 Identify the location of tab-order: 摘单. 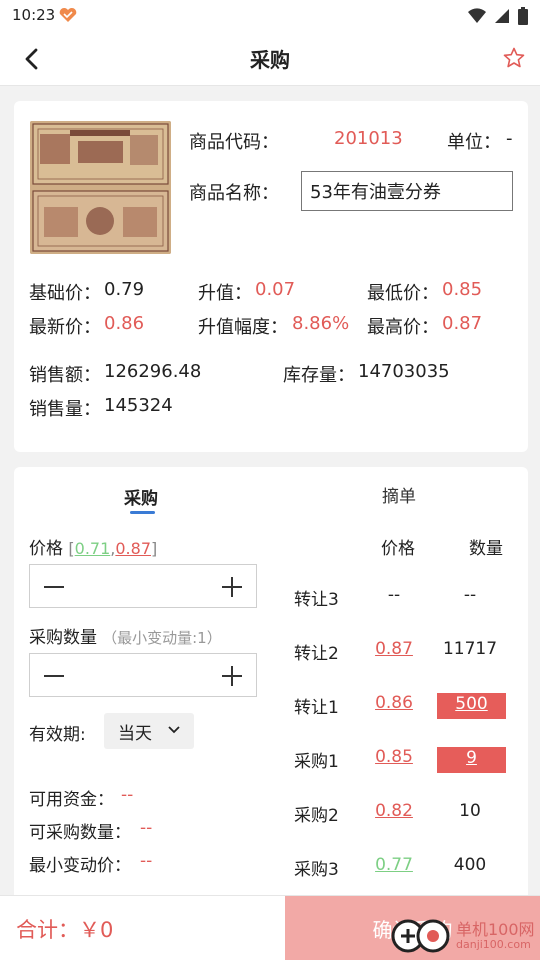
(399, 494).